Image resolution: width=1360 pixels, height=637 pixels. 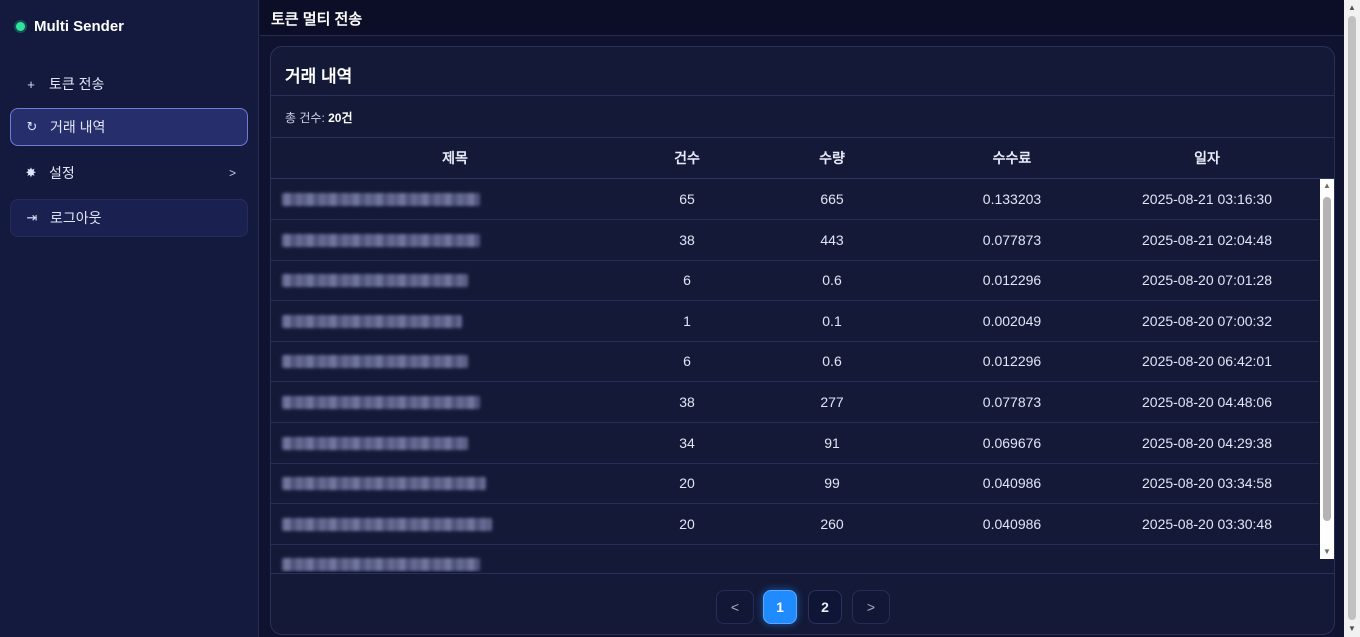 What do you see at coordinates (832, 402) in the screenshot?
I see `cell-amount: 277` at bounding box center [832, 402].